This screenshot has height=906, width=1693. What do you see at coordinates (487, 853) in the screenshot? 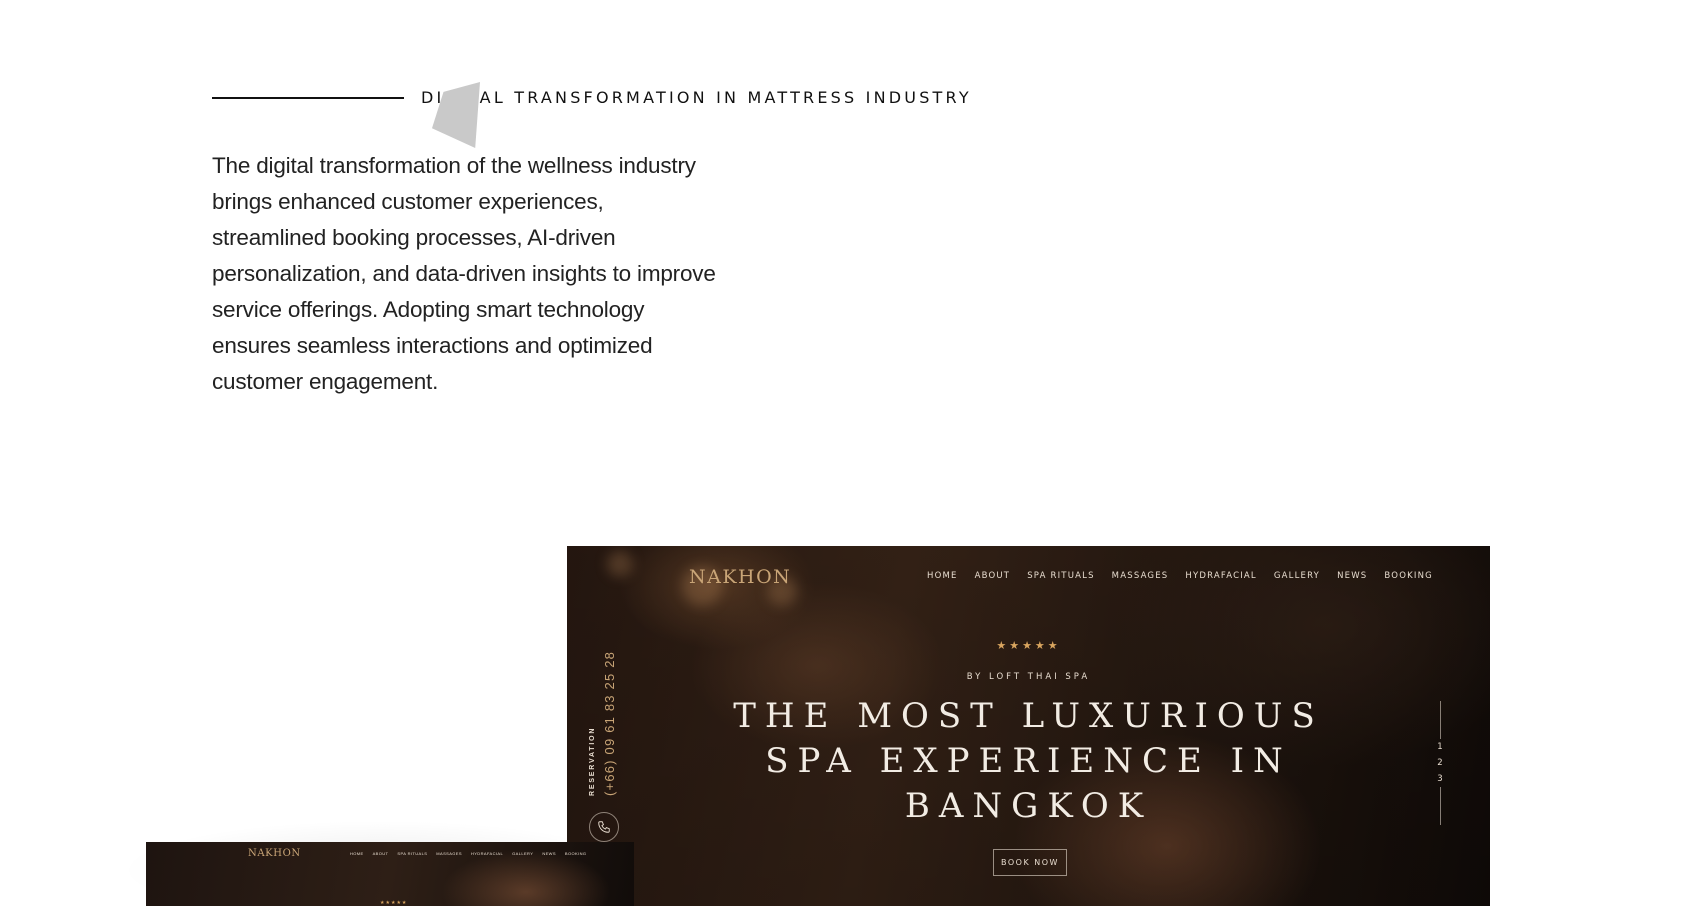
I see `mini-nav-item: HYDRAFACIAL` at bounding box center [487, 853].